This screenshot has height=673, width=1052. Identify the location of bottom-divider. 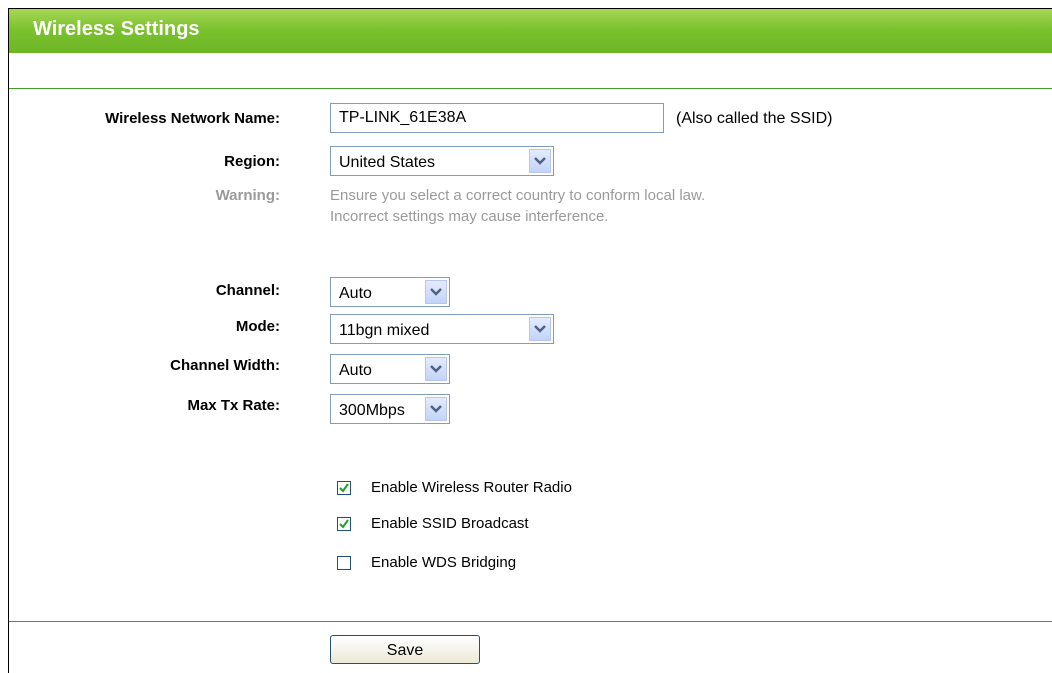
(530, 621).